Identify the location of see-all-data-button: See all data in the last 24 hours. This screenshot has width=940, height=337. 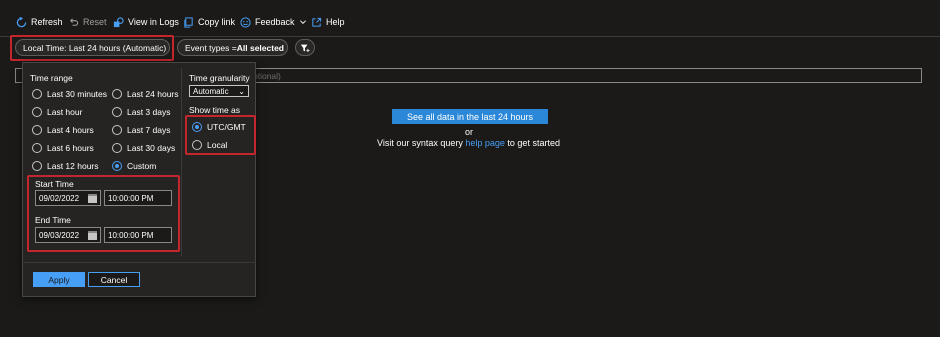
(470, 116).